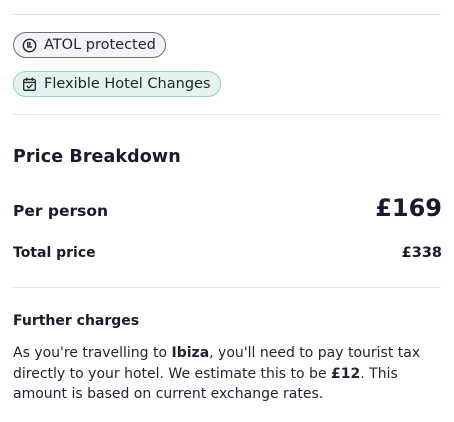 This screenshot has width=454, height=422. What do you see at coordinates (54, 253) in the screenshot?
I see `total-price-label: Total price` at bounding box center [54, 253].